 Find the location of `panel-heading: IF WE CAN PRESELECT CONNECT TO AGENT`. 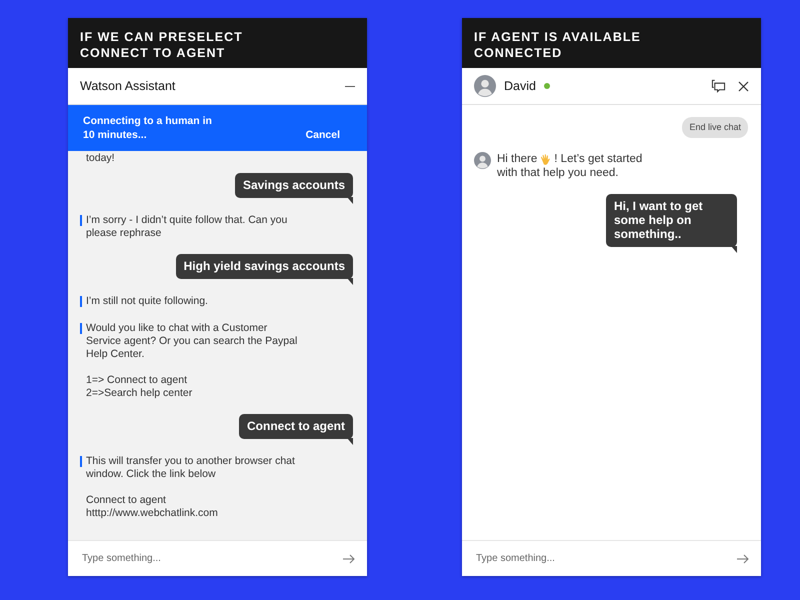

panel-heading: IF WE CAN PRESELECT CONNECT TO AGENT is located at coordinates (217, 43).